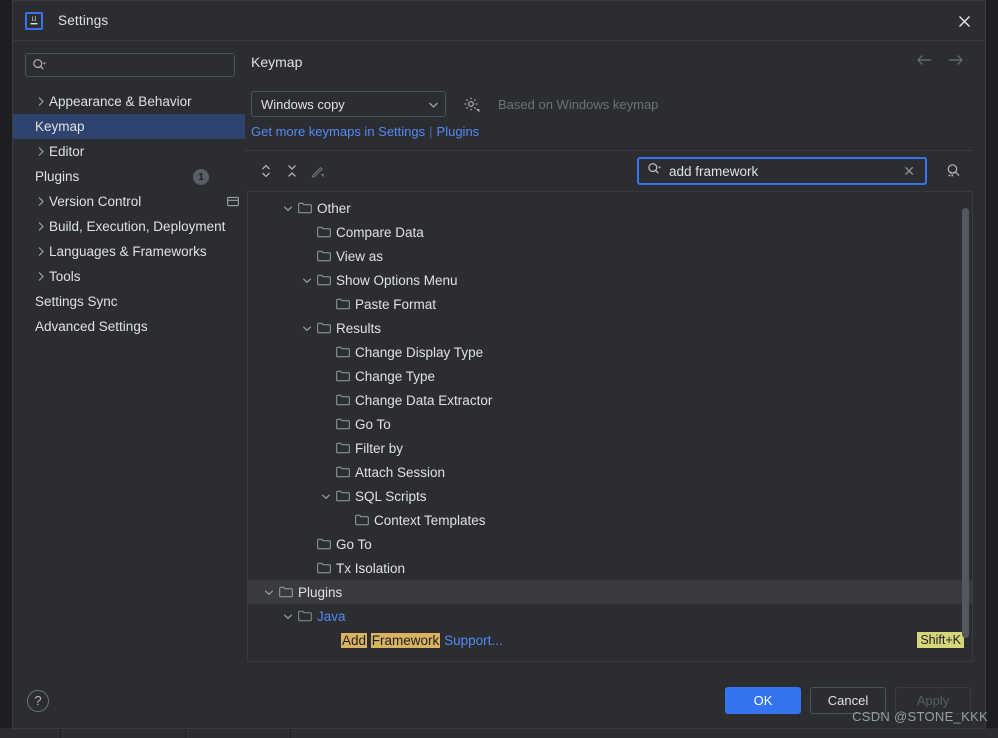  Describe the element at coordinates (34, 20) in the screenshot. I see `svg-text: IJ` at that location.